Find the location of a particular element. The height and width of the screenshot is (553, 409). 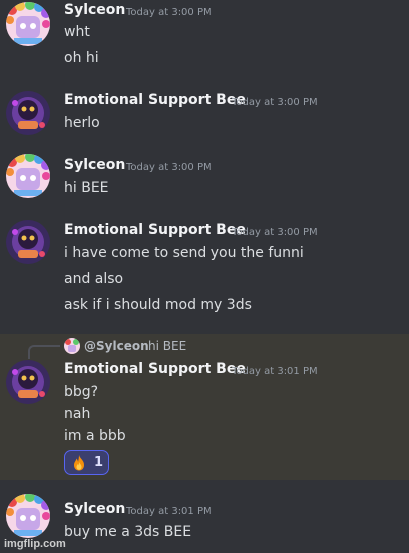

message-text: im a bbb is located at coordinates (95, 436).